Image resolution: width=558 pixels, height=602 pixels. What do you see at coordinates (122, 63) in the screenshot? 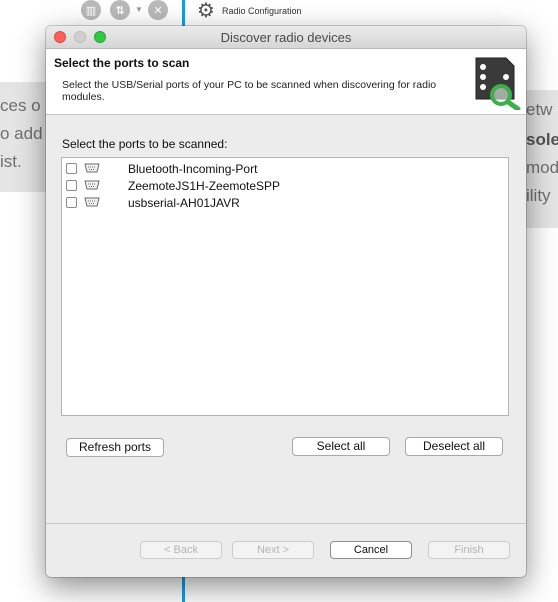
I see `page-title: Select the ports to scan` at bounding box center [122, 63].